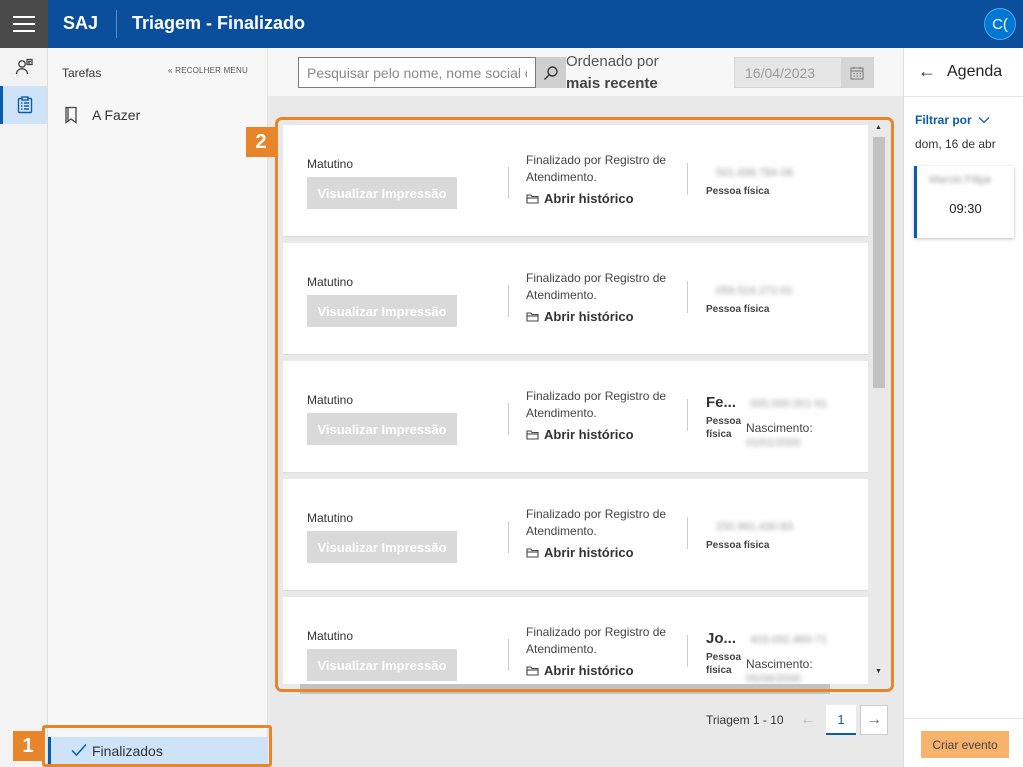  Describe the element at coordinates (82, 73) in the screenshot. I see `menu-header: Tarefas` at that location.